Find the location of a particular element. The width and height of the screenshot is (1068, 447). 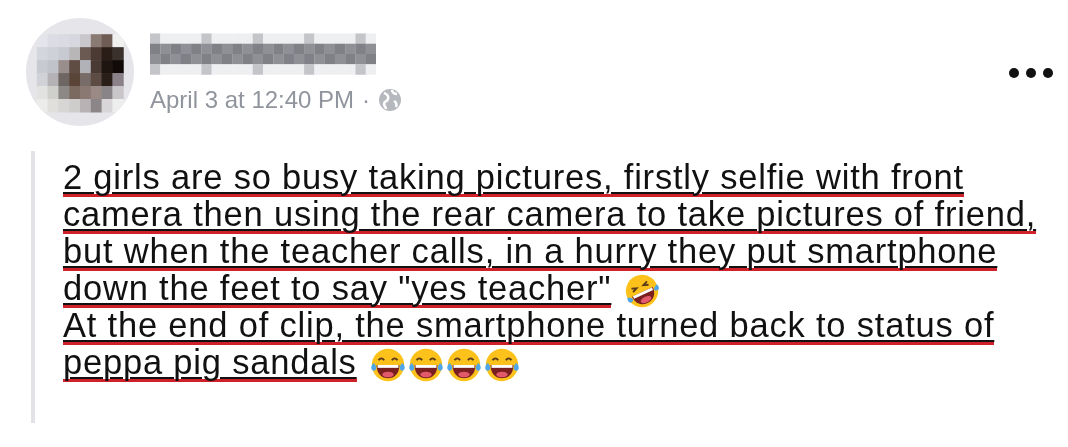

post-text-line: 2 girls are so busy taking pictures, firstly selfie with front is located at coordinates (513, 179).